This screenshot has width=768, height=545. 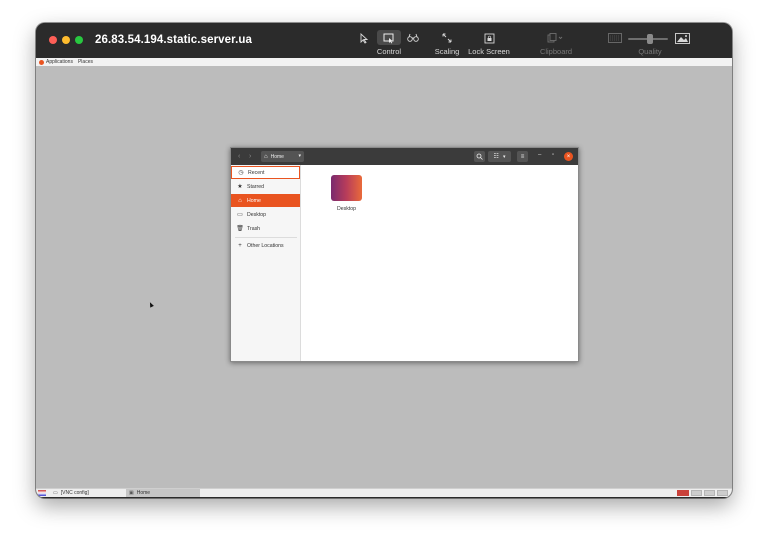 I want to click on hamburger-menu-icon: ≡, so click(x=522, y=156).